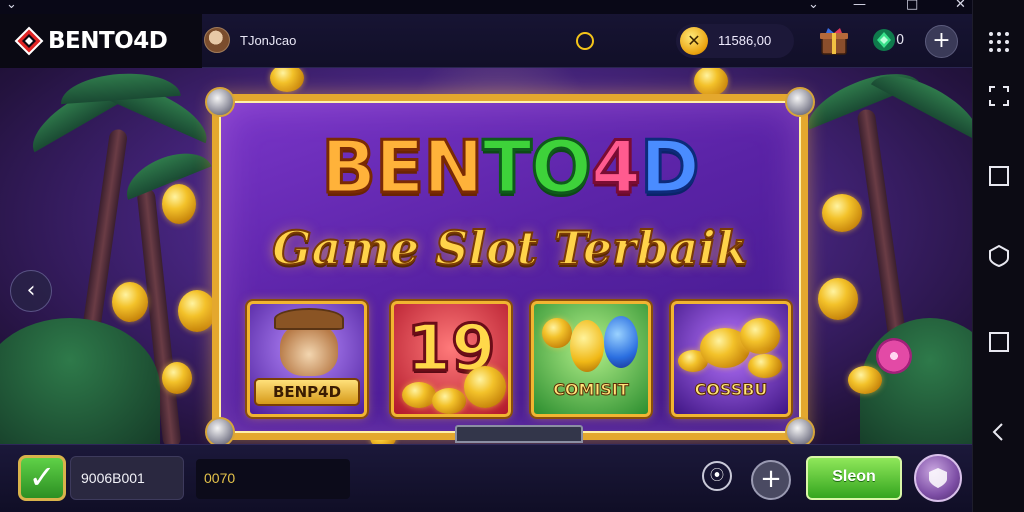 The width and height of the screenshot is (1024, 512). I want to click on gold-gem-icon, so click(587, 346).